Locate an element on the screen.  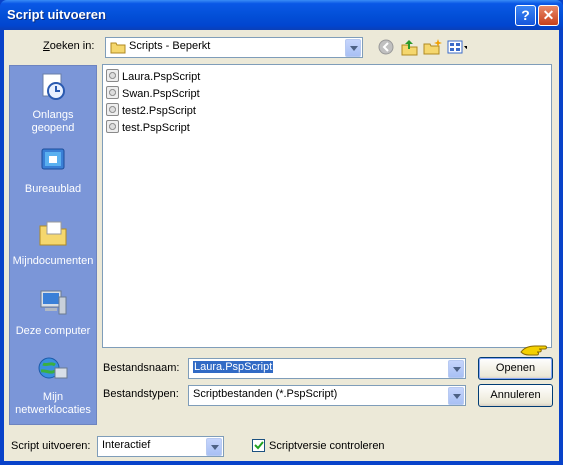
list-item: test2.PspScript is located at coordinates (151, 111).